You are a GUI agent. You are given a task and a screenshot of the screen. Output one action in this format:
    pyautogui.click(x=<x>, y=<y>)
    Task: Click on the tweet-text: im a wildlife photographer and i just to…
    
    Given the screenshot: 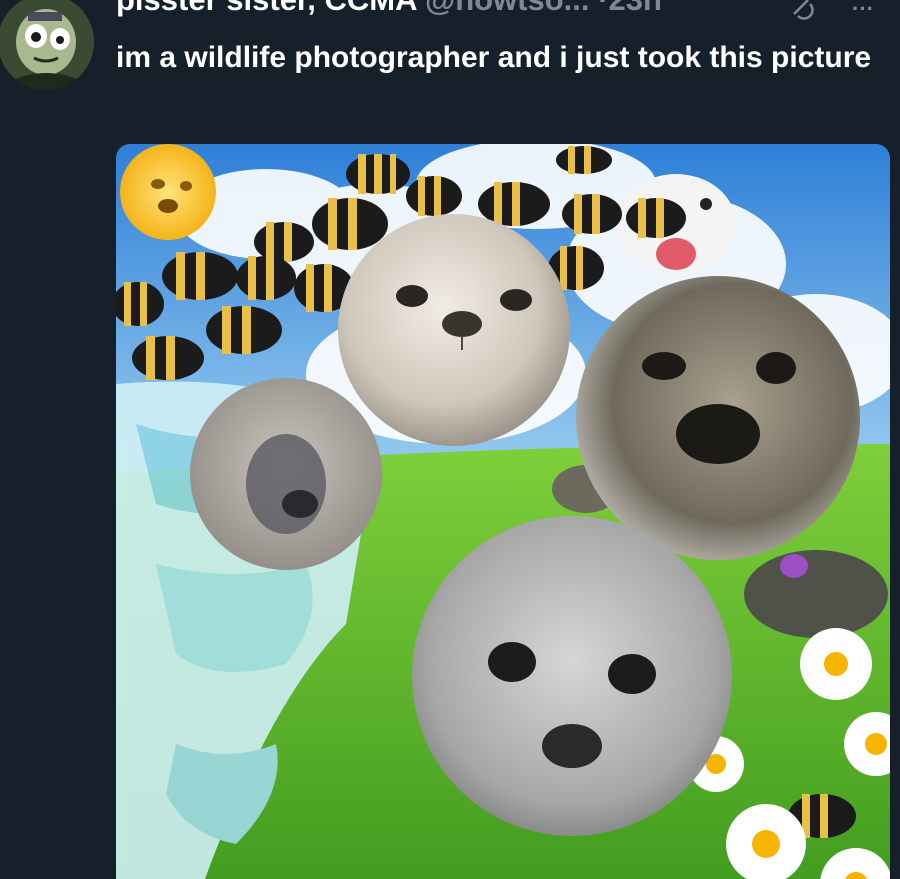 What is the action you would take?
    pyautogui.click(x=494, y=57)
    